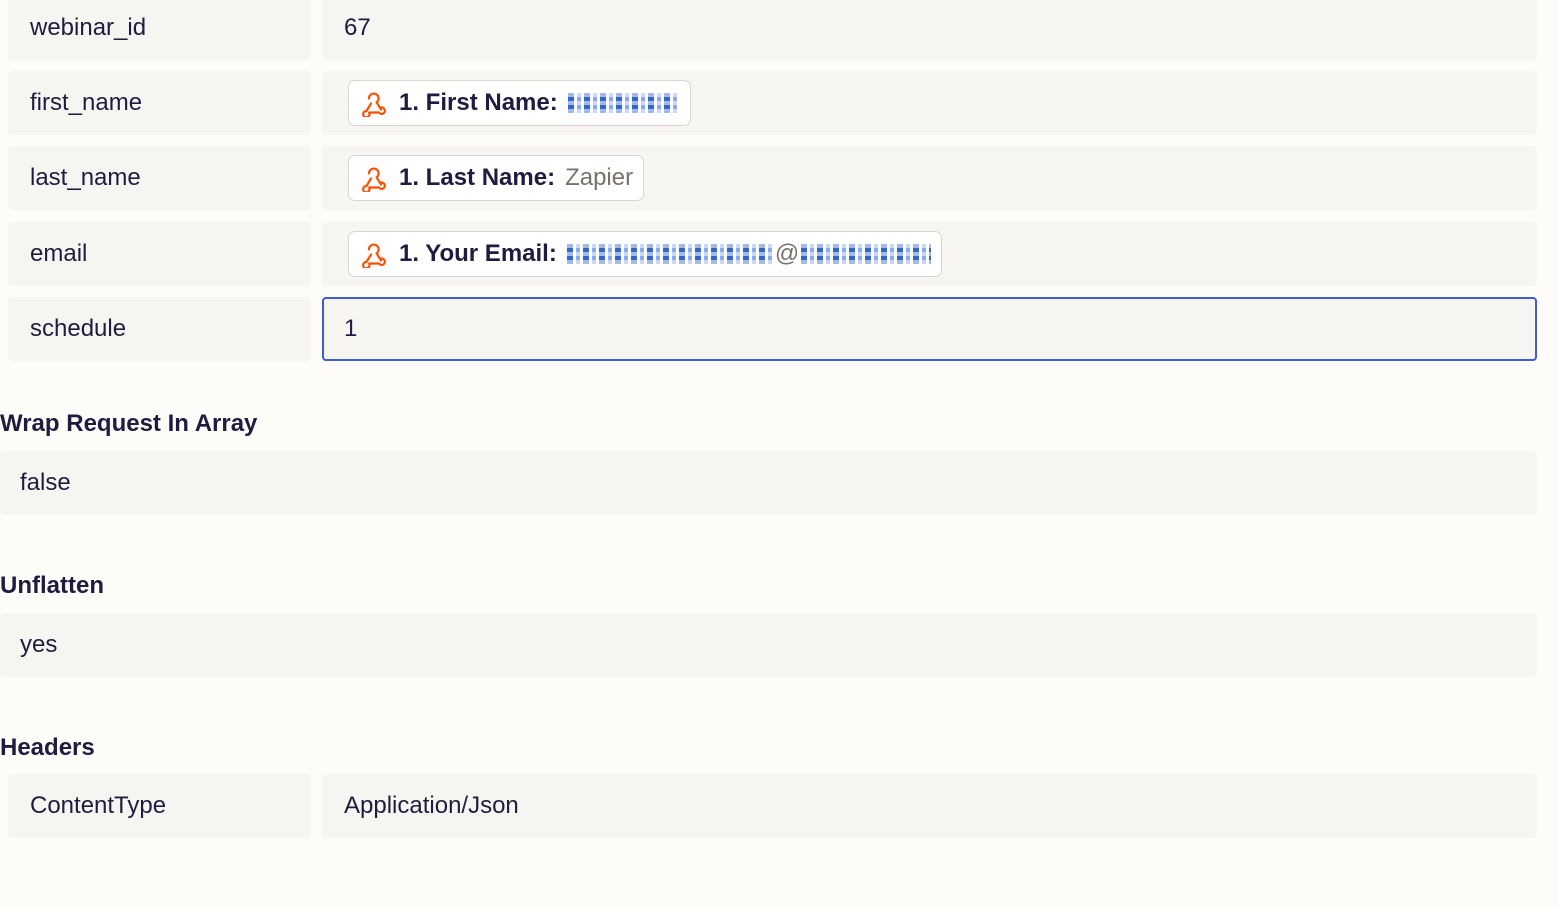 The width and height of the screenshot is (1558, 909). I want to click on header-value-text: Application/Json, so click(431, 805).